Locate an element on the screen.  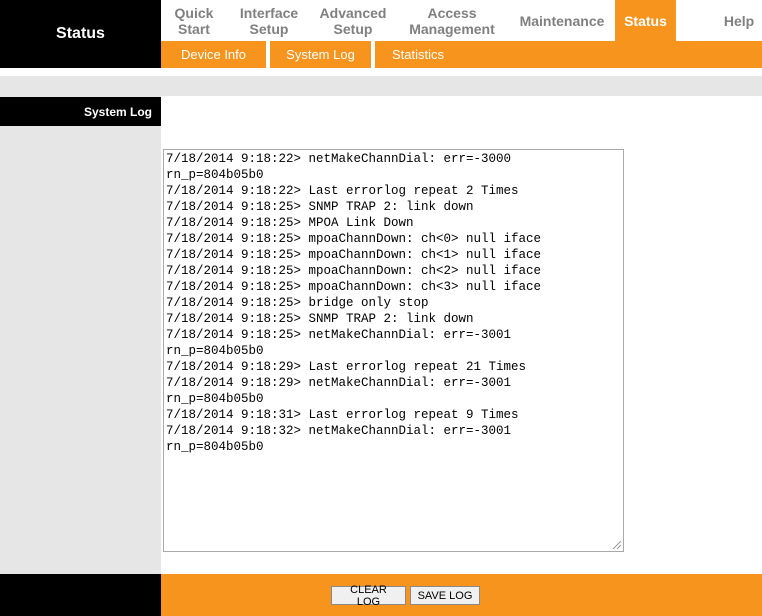
sub-nav: Device Info System Log Statistics is located at coordinates (461, 54).